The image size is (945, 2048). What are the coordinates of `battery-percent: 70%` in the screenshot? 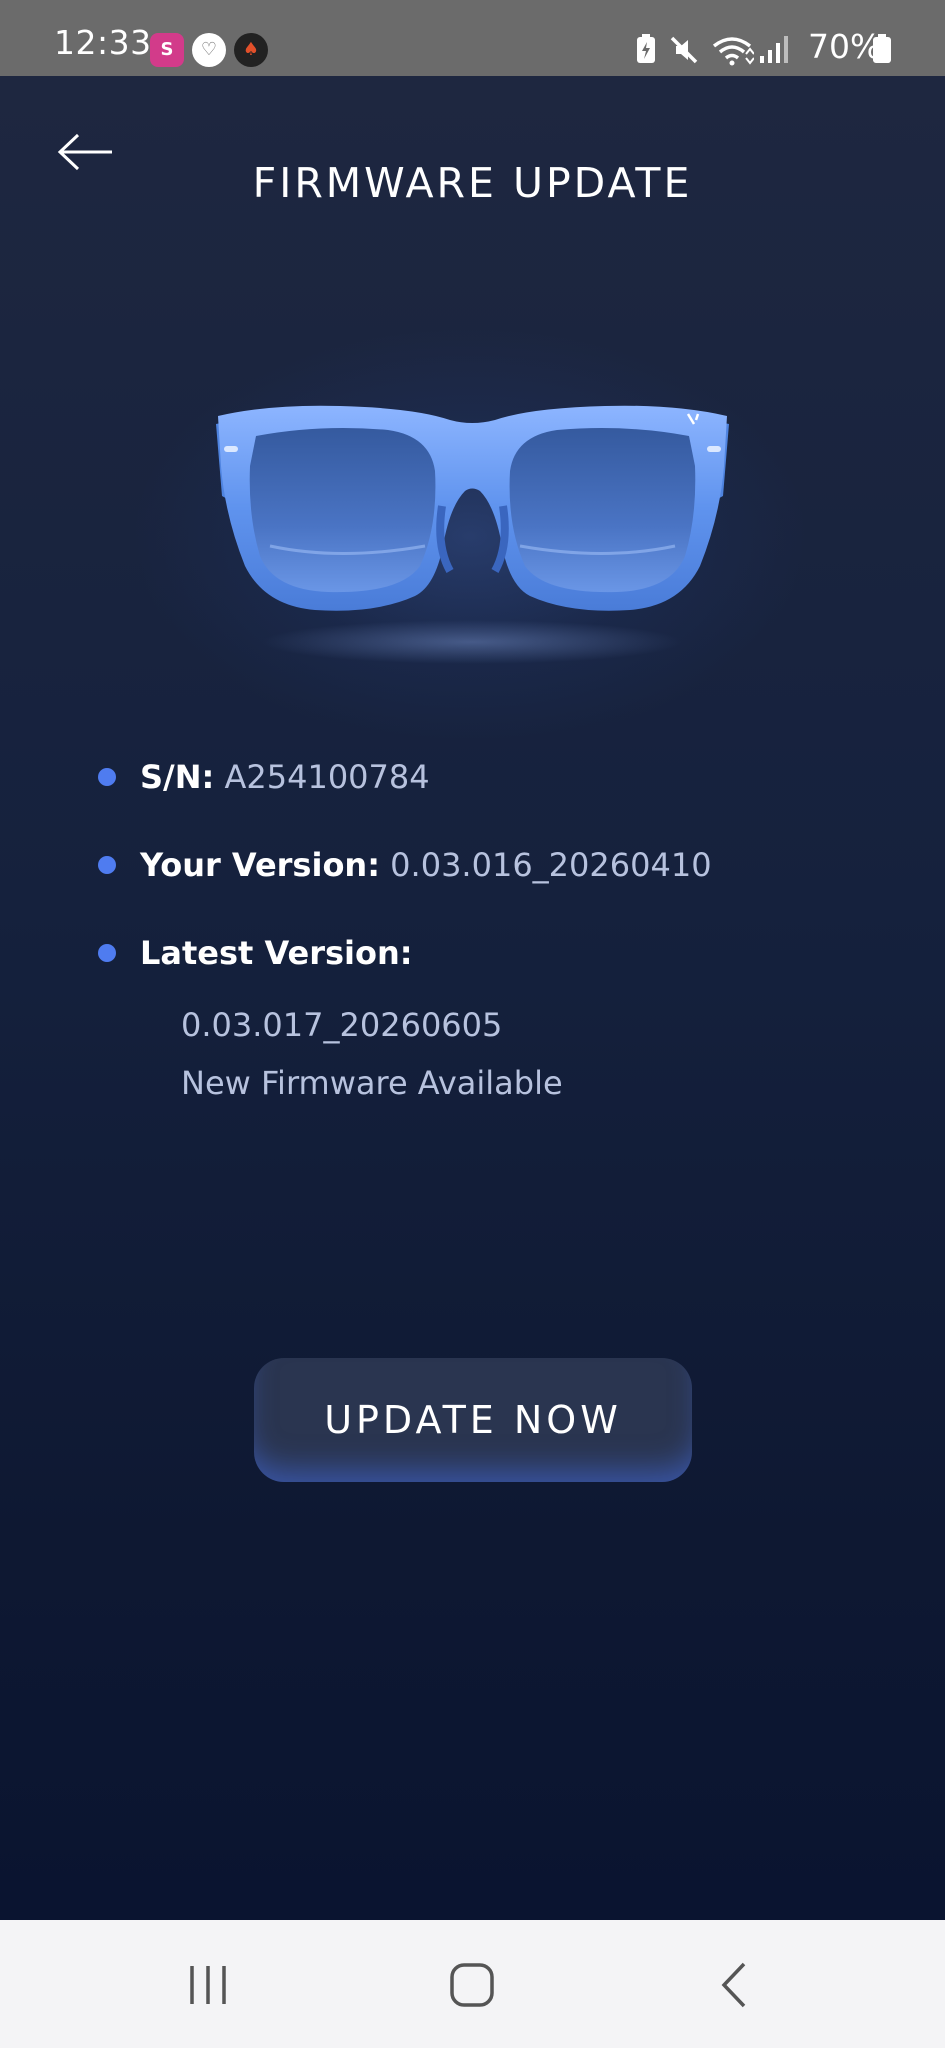 It's located at (845, 46).